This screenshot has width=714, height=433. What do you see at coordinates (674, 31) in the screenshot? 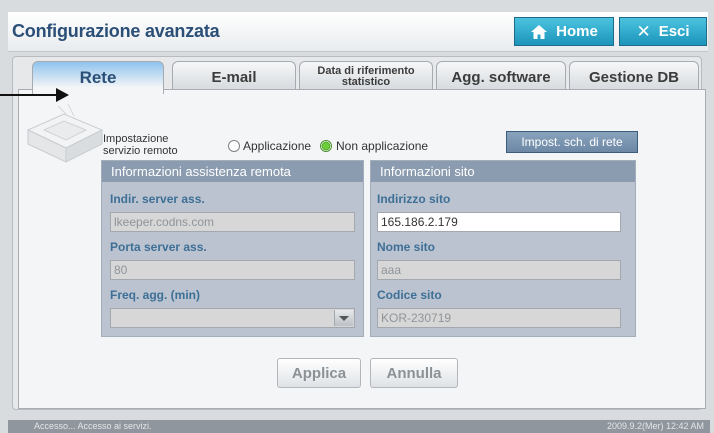
I see `exit-button-label: Esci` at bounding box center [674, 31].